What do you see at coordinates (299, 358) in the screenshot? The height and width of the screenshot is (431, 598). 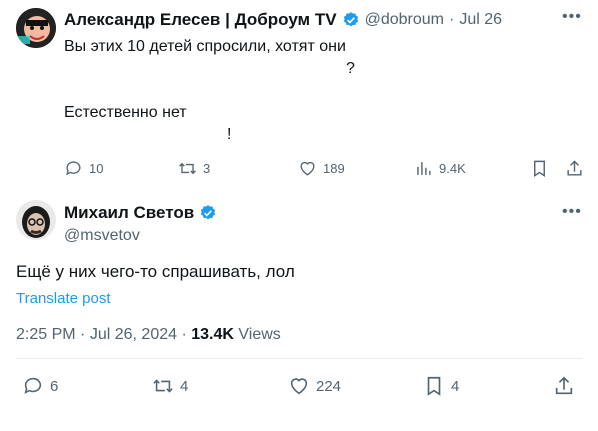 I see `divider` at bounding box center [299, 358].